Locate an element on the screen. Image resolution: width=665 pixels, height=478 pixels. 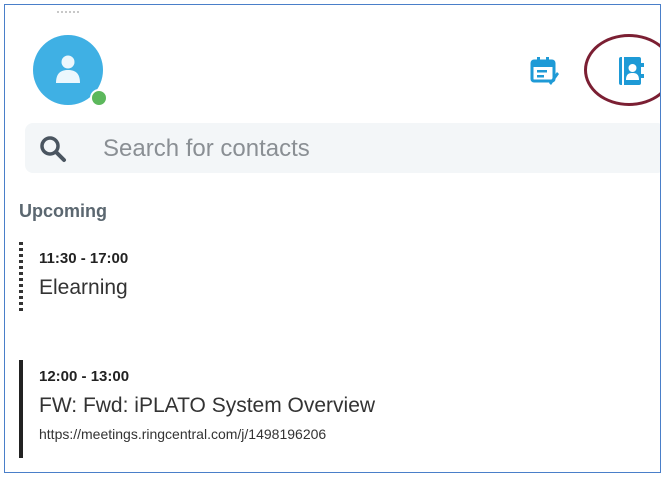
event-bar-busy is located at coordinates (21, 409).